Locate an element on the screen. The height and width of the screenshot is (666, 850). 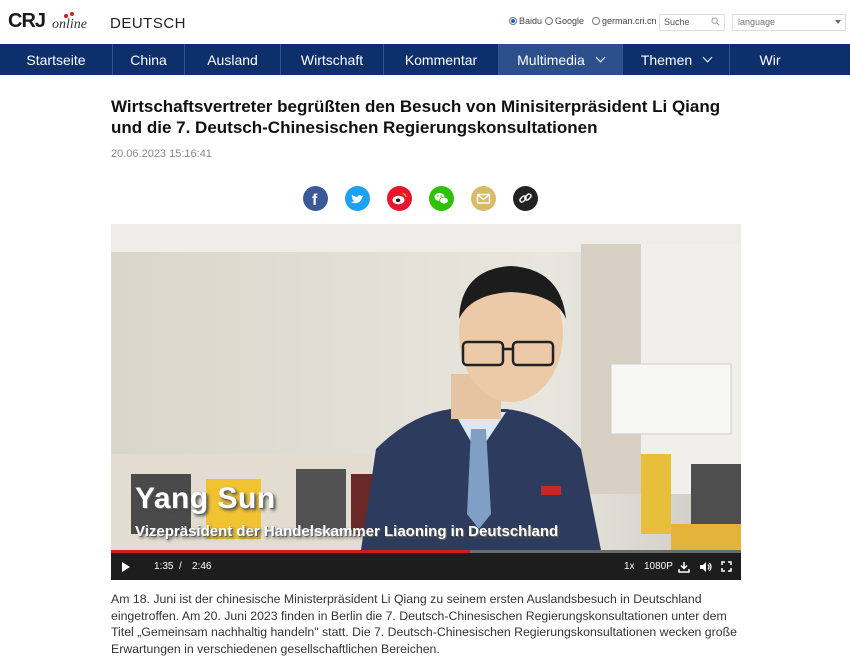
email-icon is located at coordinates (483, 198).